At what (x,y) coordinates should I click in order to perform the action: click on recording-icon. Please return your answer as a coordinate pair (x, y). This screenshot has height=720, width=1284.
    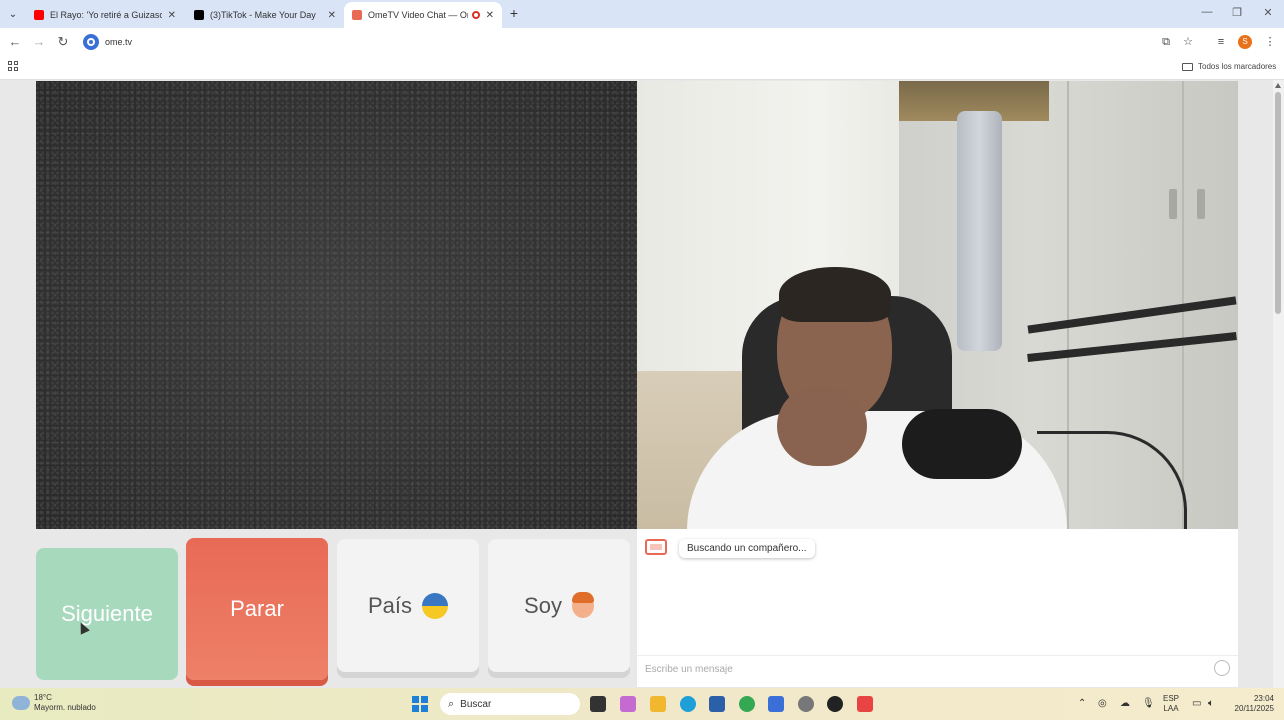
    Looking at the image, I should click on (475, 15).